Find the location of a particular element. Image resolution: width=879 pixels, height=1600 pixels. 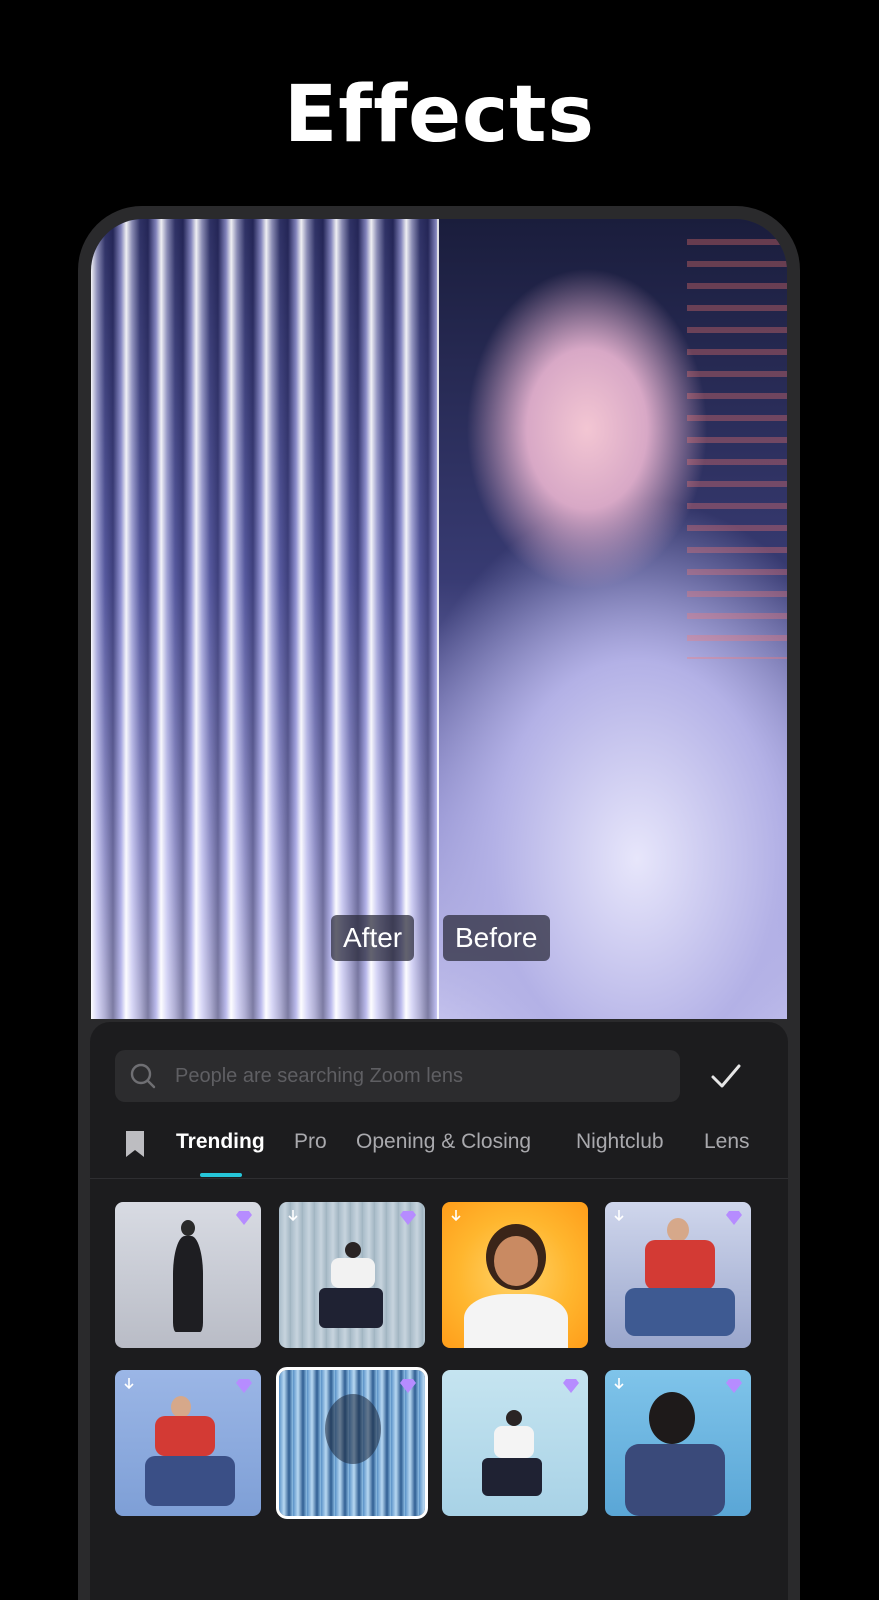

search-bar is located at coordinates (397, 1076).